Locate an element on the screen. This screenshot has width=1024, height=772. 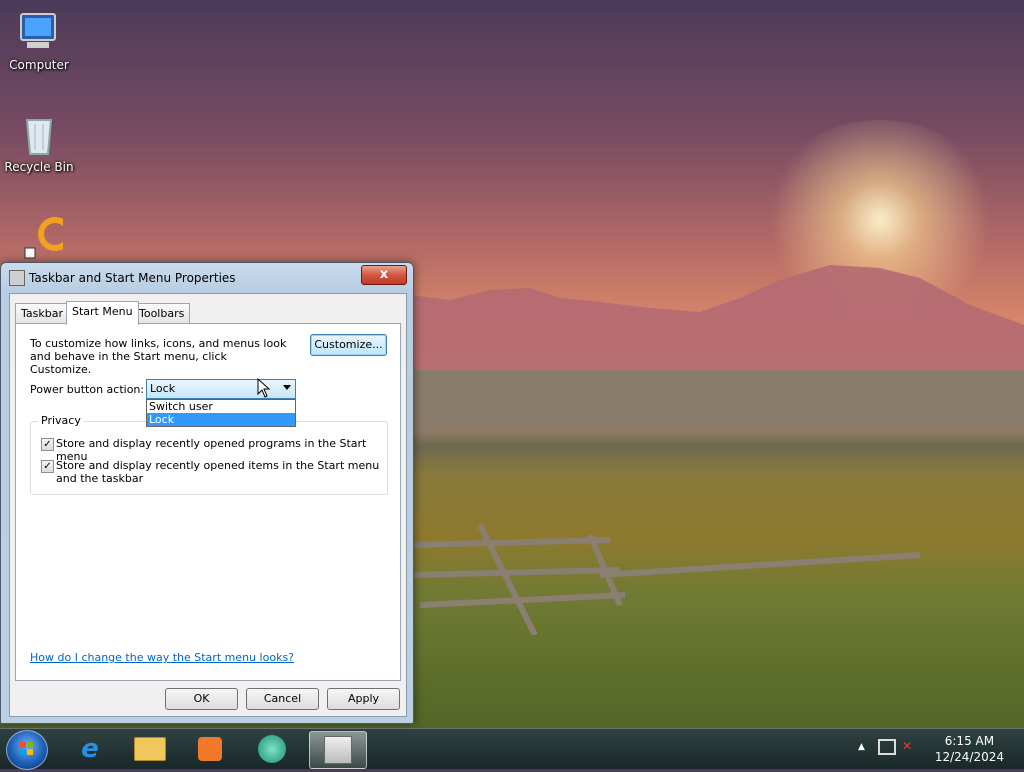
chevron-down-icon is located at coordinates (287, 387).